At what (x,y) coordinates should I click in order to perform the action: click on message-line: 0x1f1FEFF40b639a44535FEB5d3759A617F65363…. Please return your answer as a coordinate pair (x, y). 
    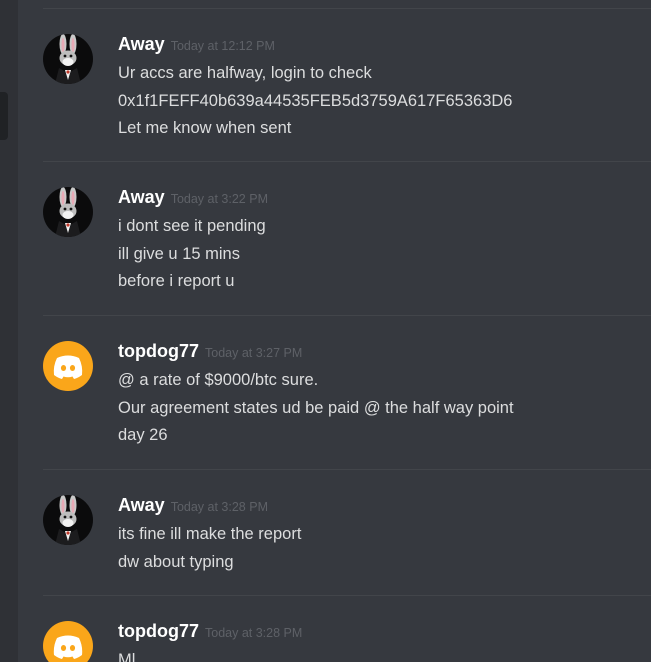
    Looking at the image, I should click on (315, 100).